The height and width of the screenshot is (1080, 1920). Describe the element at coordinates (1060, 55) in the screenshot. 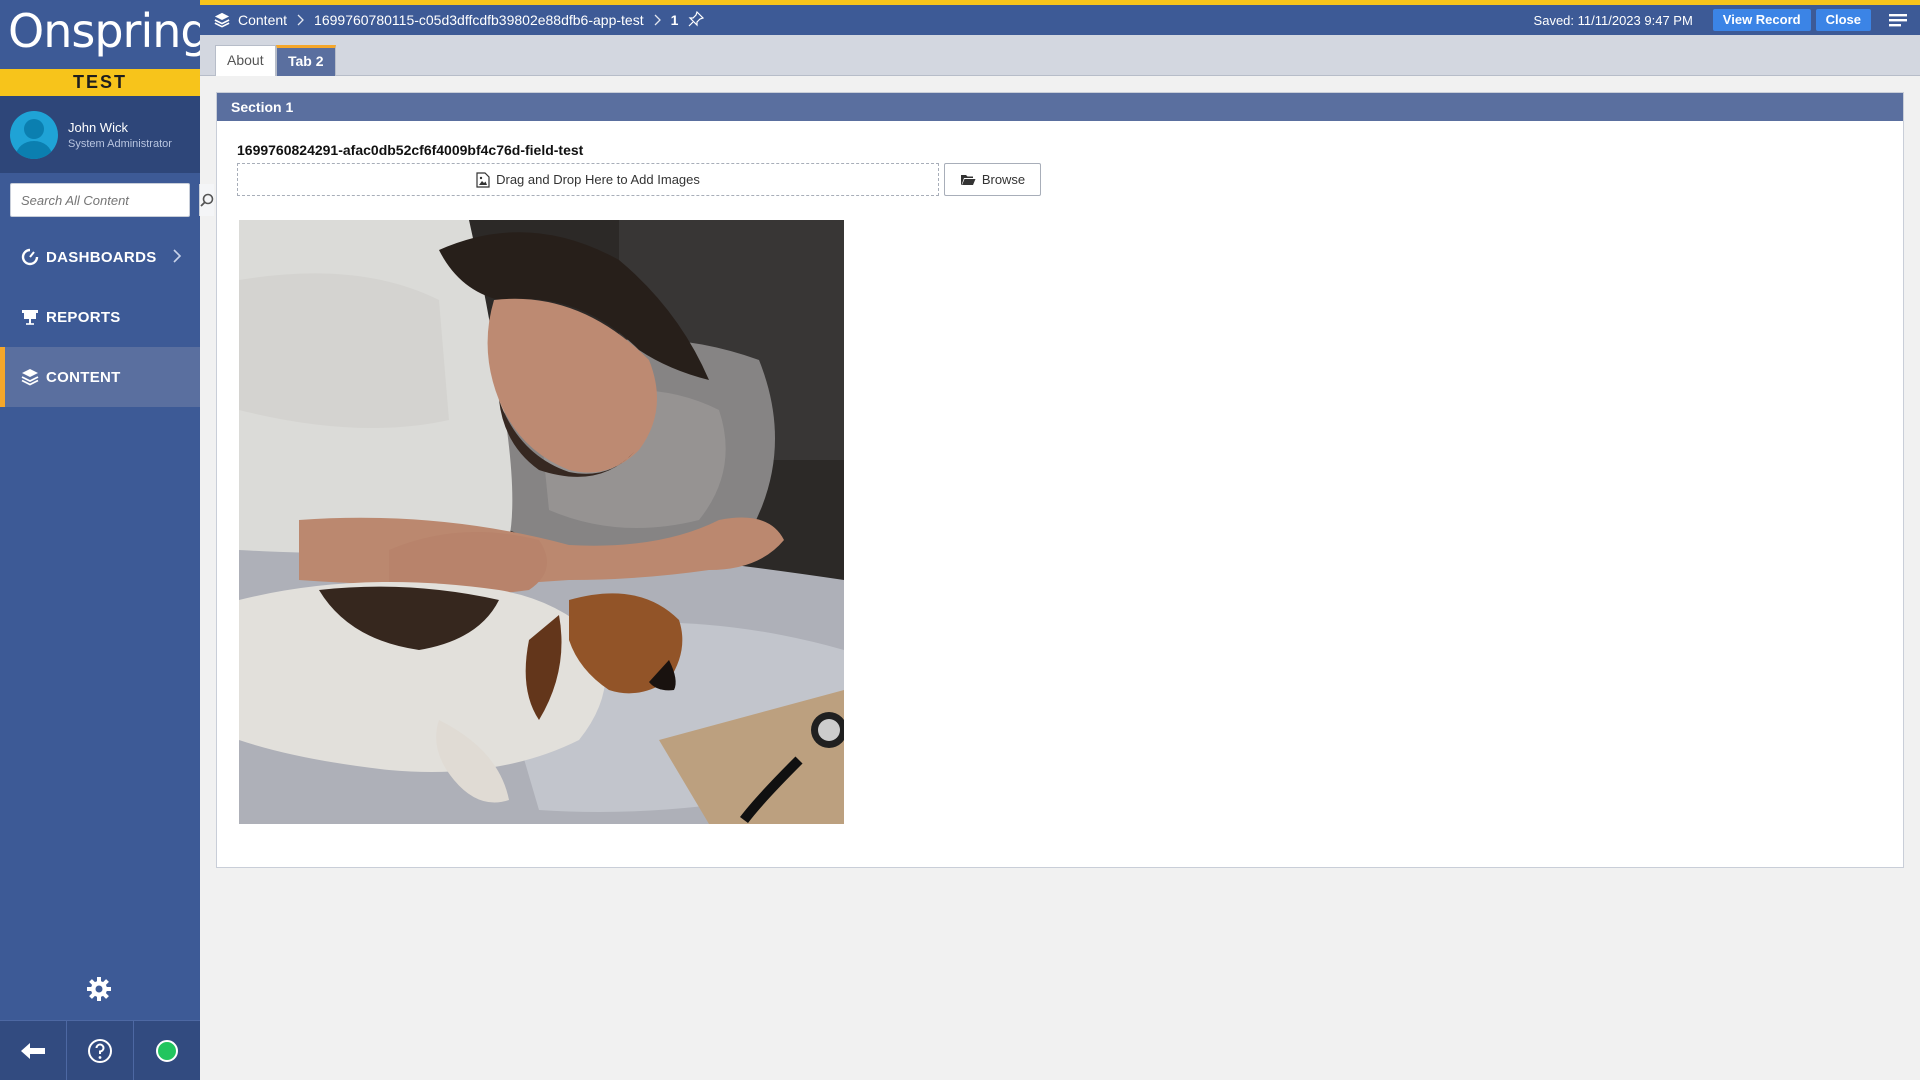

I see `tab-bar: About Tab 2` at that location.